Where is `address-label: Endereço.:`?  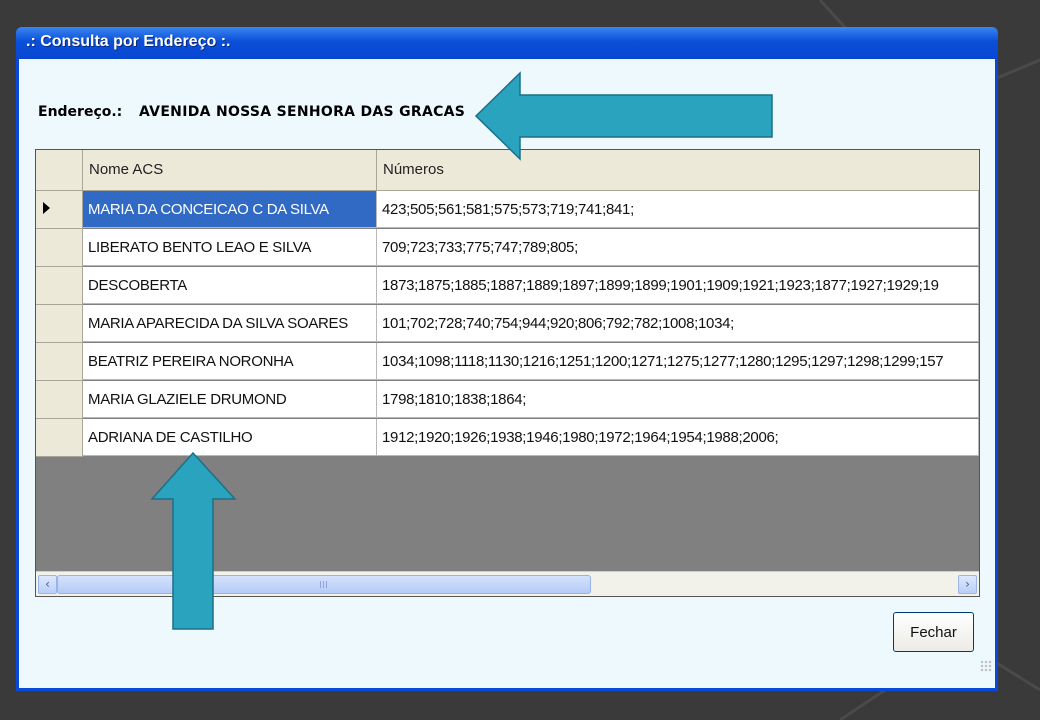
address-label: Endereço.: is located at coordinates (80, 112).